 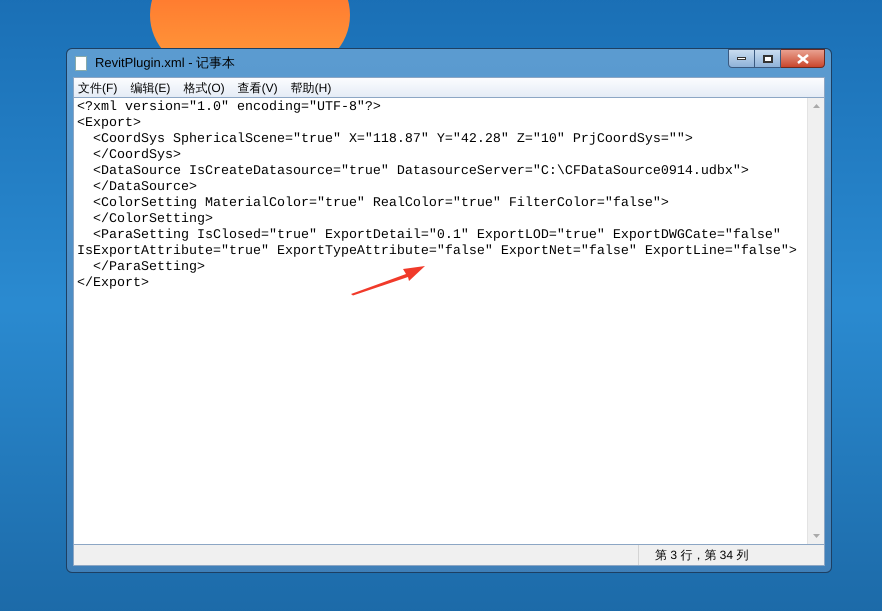 I want to click on code-line: <ParaSetting IsClosed="true" ExportDetail="0.1" ExportLOD="true" ExportDWGCate="false", so click(x=437, y=236).